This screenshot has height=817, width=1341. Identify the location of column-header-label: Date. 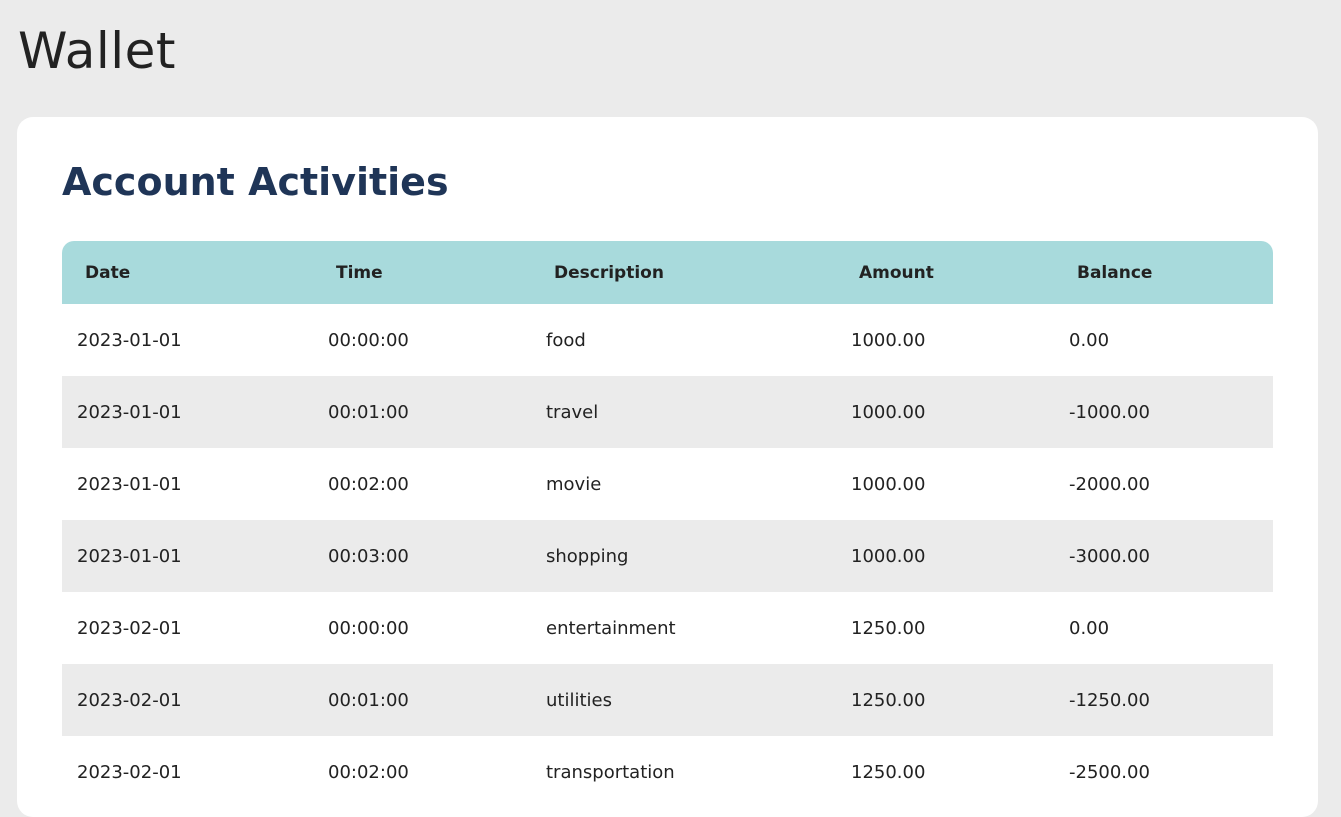
(108, 272).